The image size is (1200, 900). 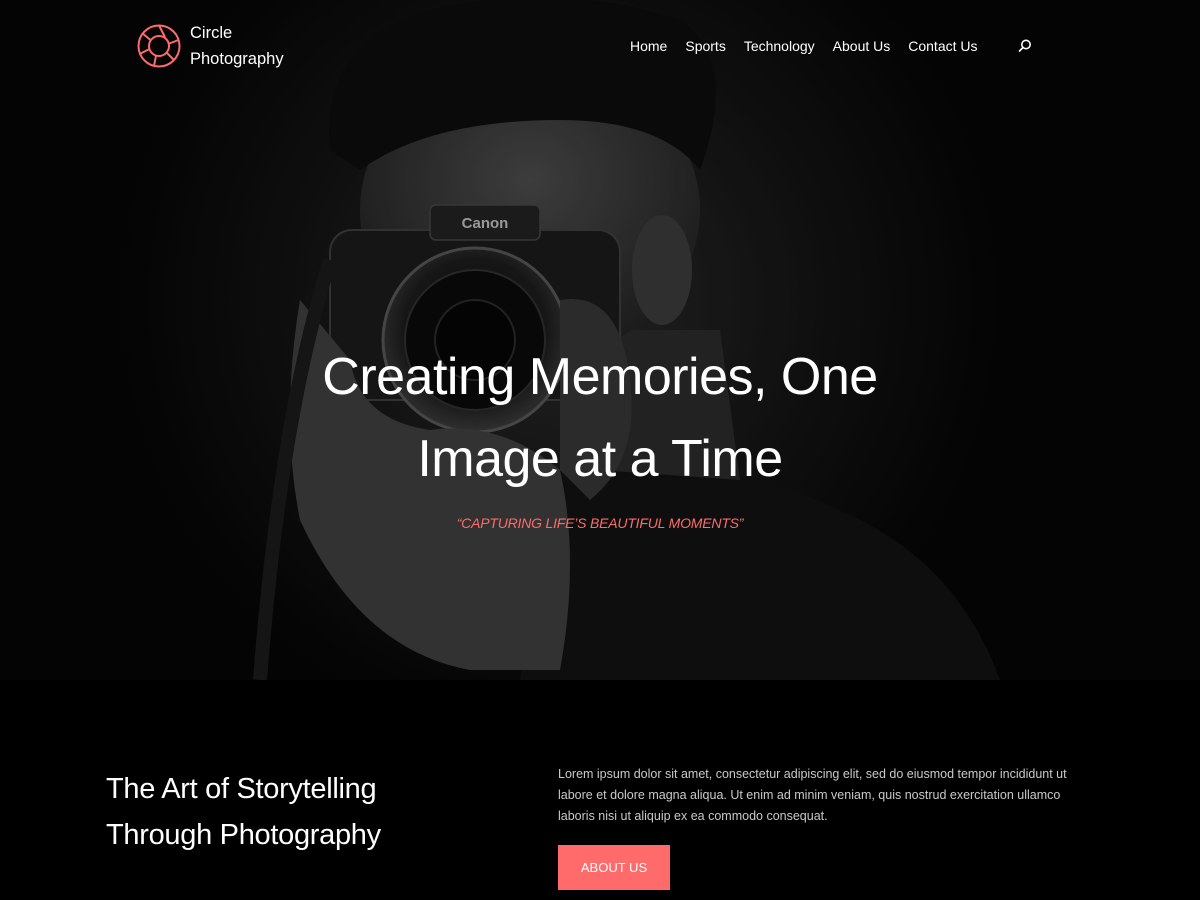 What do you see at coordinates (648, 46) in the screenshot?
I see `nav-item-home: Home` at bounding box center [648, 46].